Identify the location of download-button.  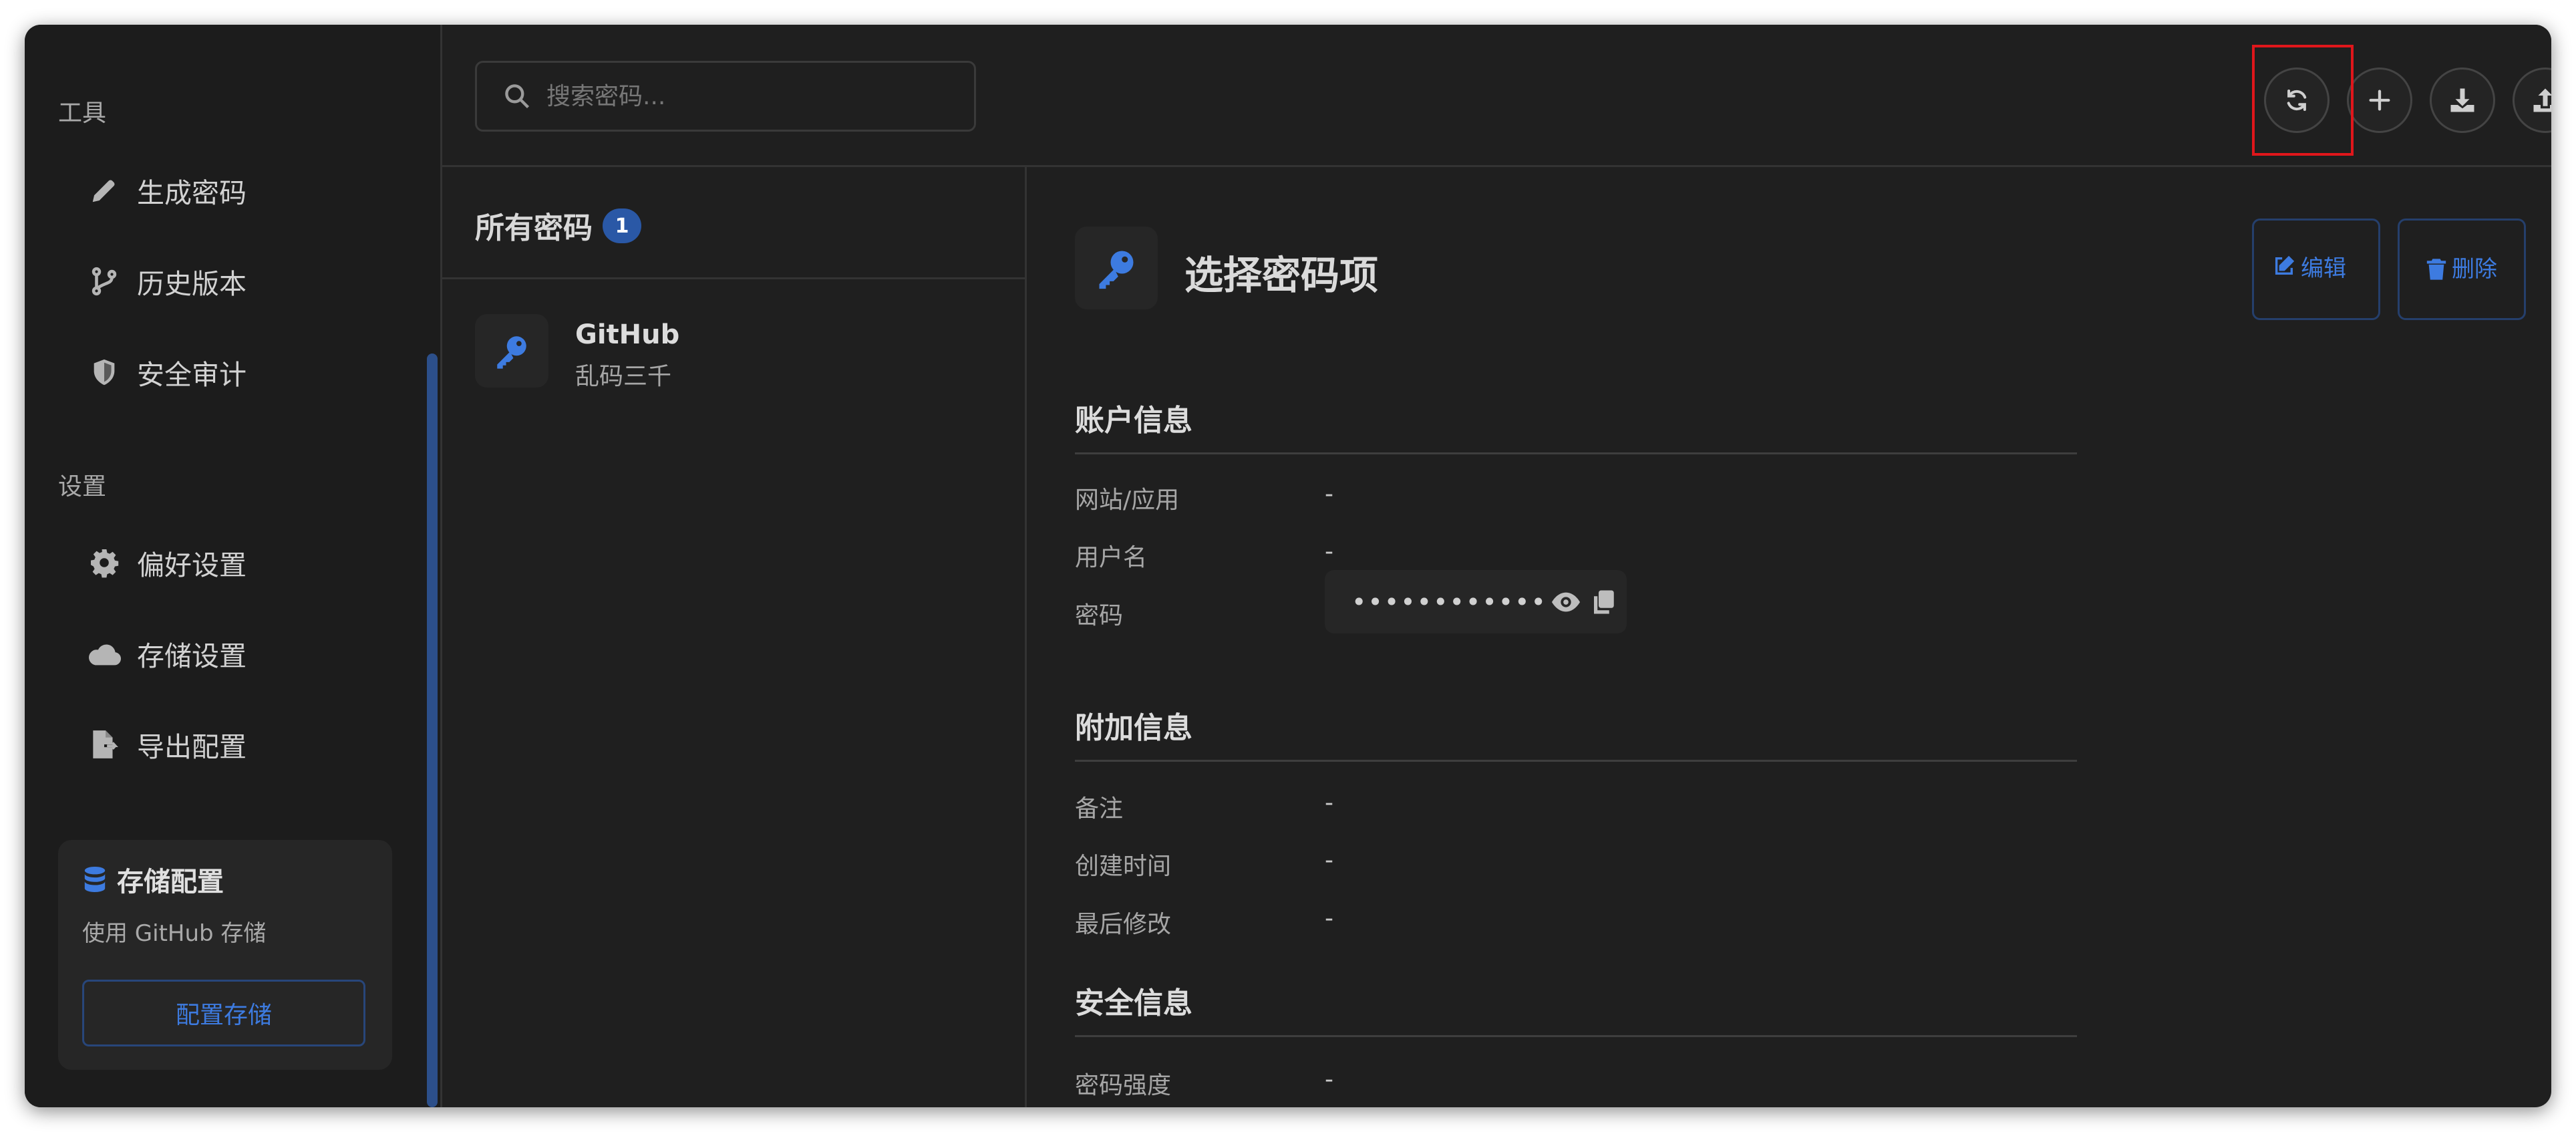
(2462, 100).